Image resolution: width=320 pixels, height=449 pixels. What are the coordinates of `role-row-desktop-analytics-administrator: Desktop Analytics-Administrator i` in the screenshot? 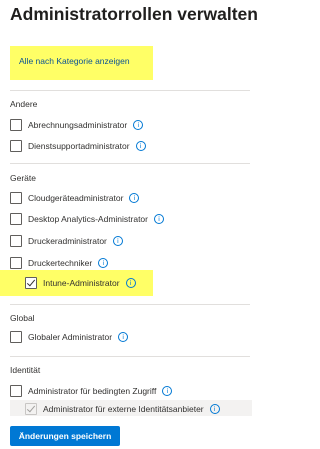 It's located at (87, 219).